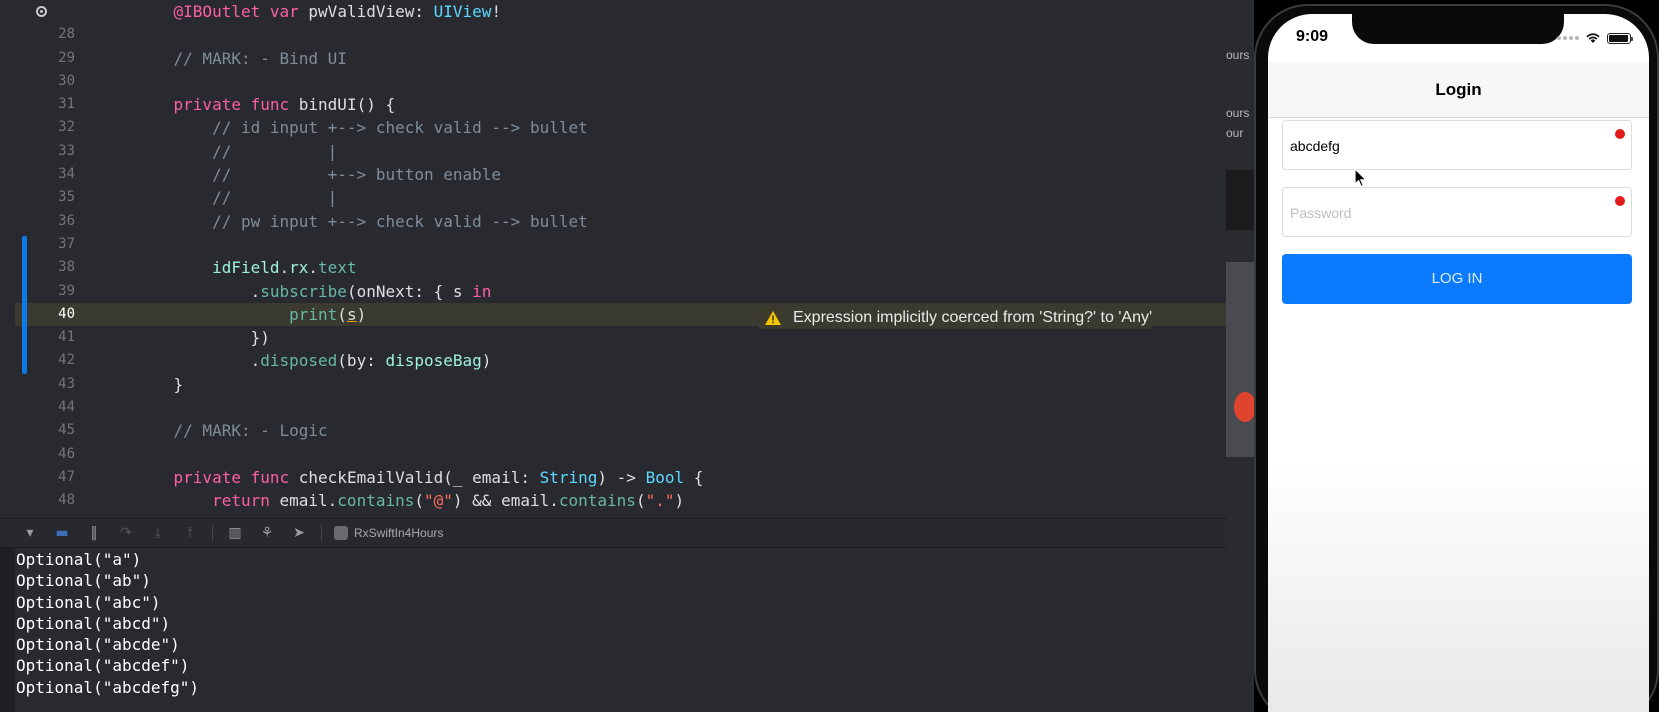 This screenshot has width=1659, height=712. Describe the element at coordinates (1457, 279) in the screenshot. I see `login-button: LOG IN` at that location.